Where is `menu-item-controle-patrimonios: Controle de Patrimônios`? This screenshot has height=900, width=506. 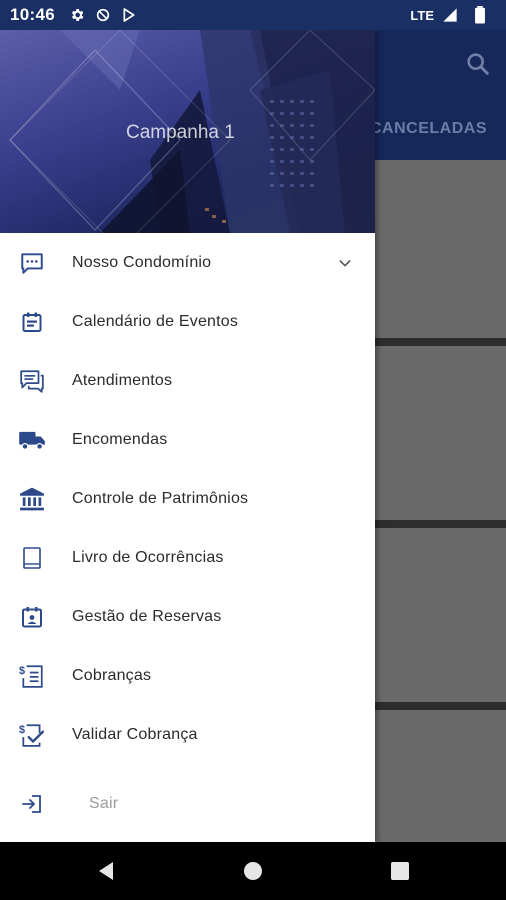
menu-item-controle-patrimonios: Controle de Patrimônios is located at coordinates (187, 498).